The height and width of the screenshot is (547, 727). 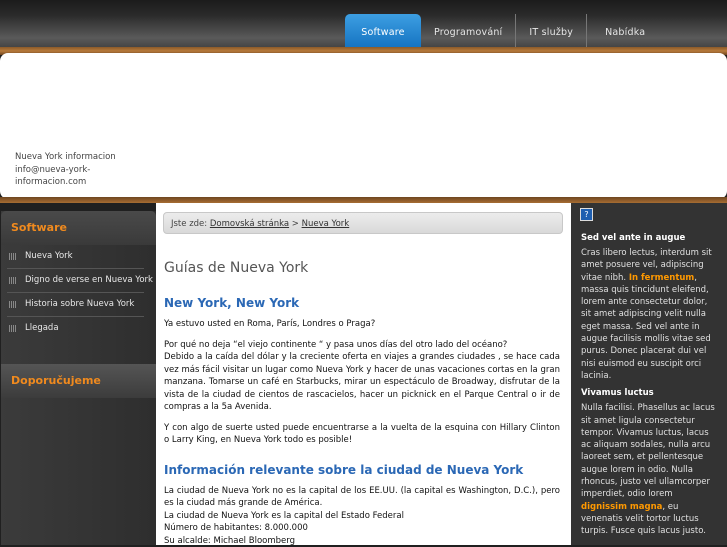 I want to click on sidebar-item-label: Historia sobre Nueva York, so click(x=79, y=304).